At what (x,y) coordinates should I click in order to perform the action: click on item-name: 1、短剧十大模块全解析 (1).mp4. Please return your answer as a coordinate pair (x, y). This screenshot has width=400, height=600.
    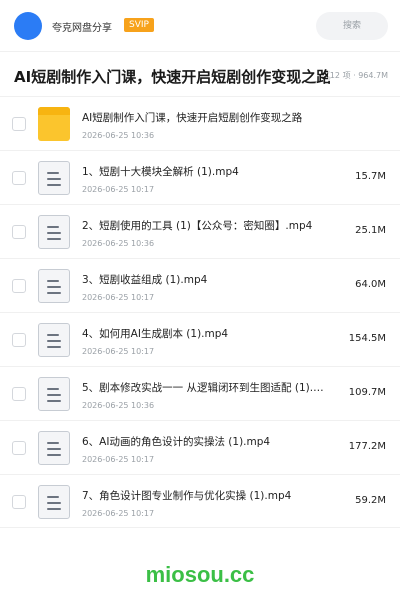
    Looking at the image, I should click on (160, 172).